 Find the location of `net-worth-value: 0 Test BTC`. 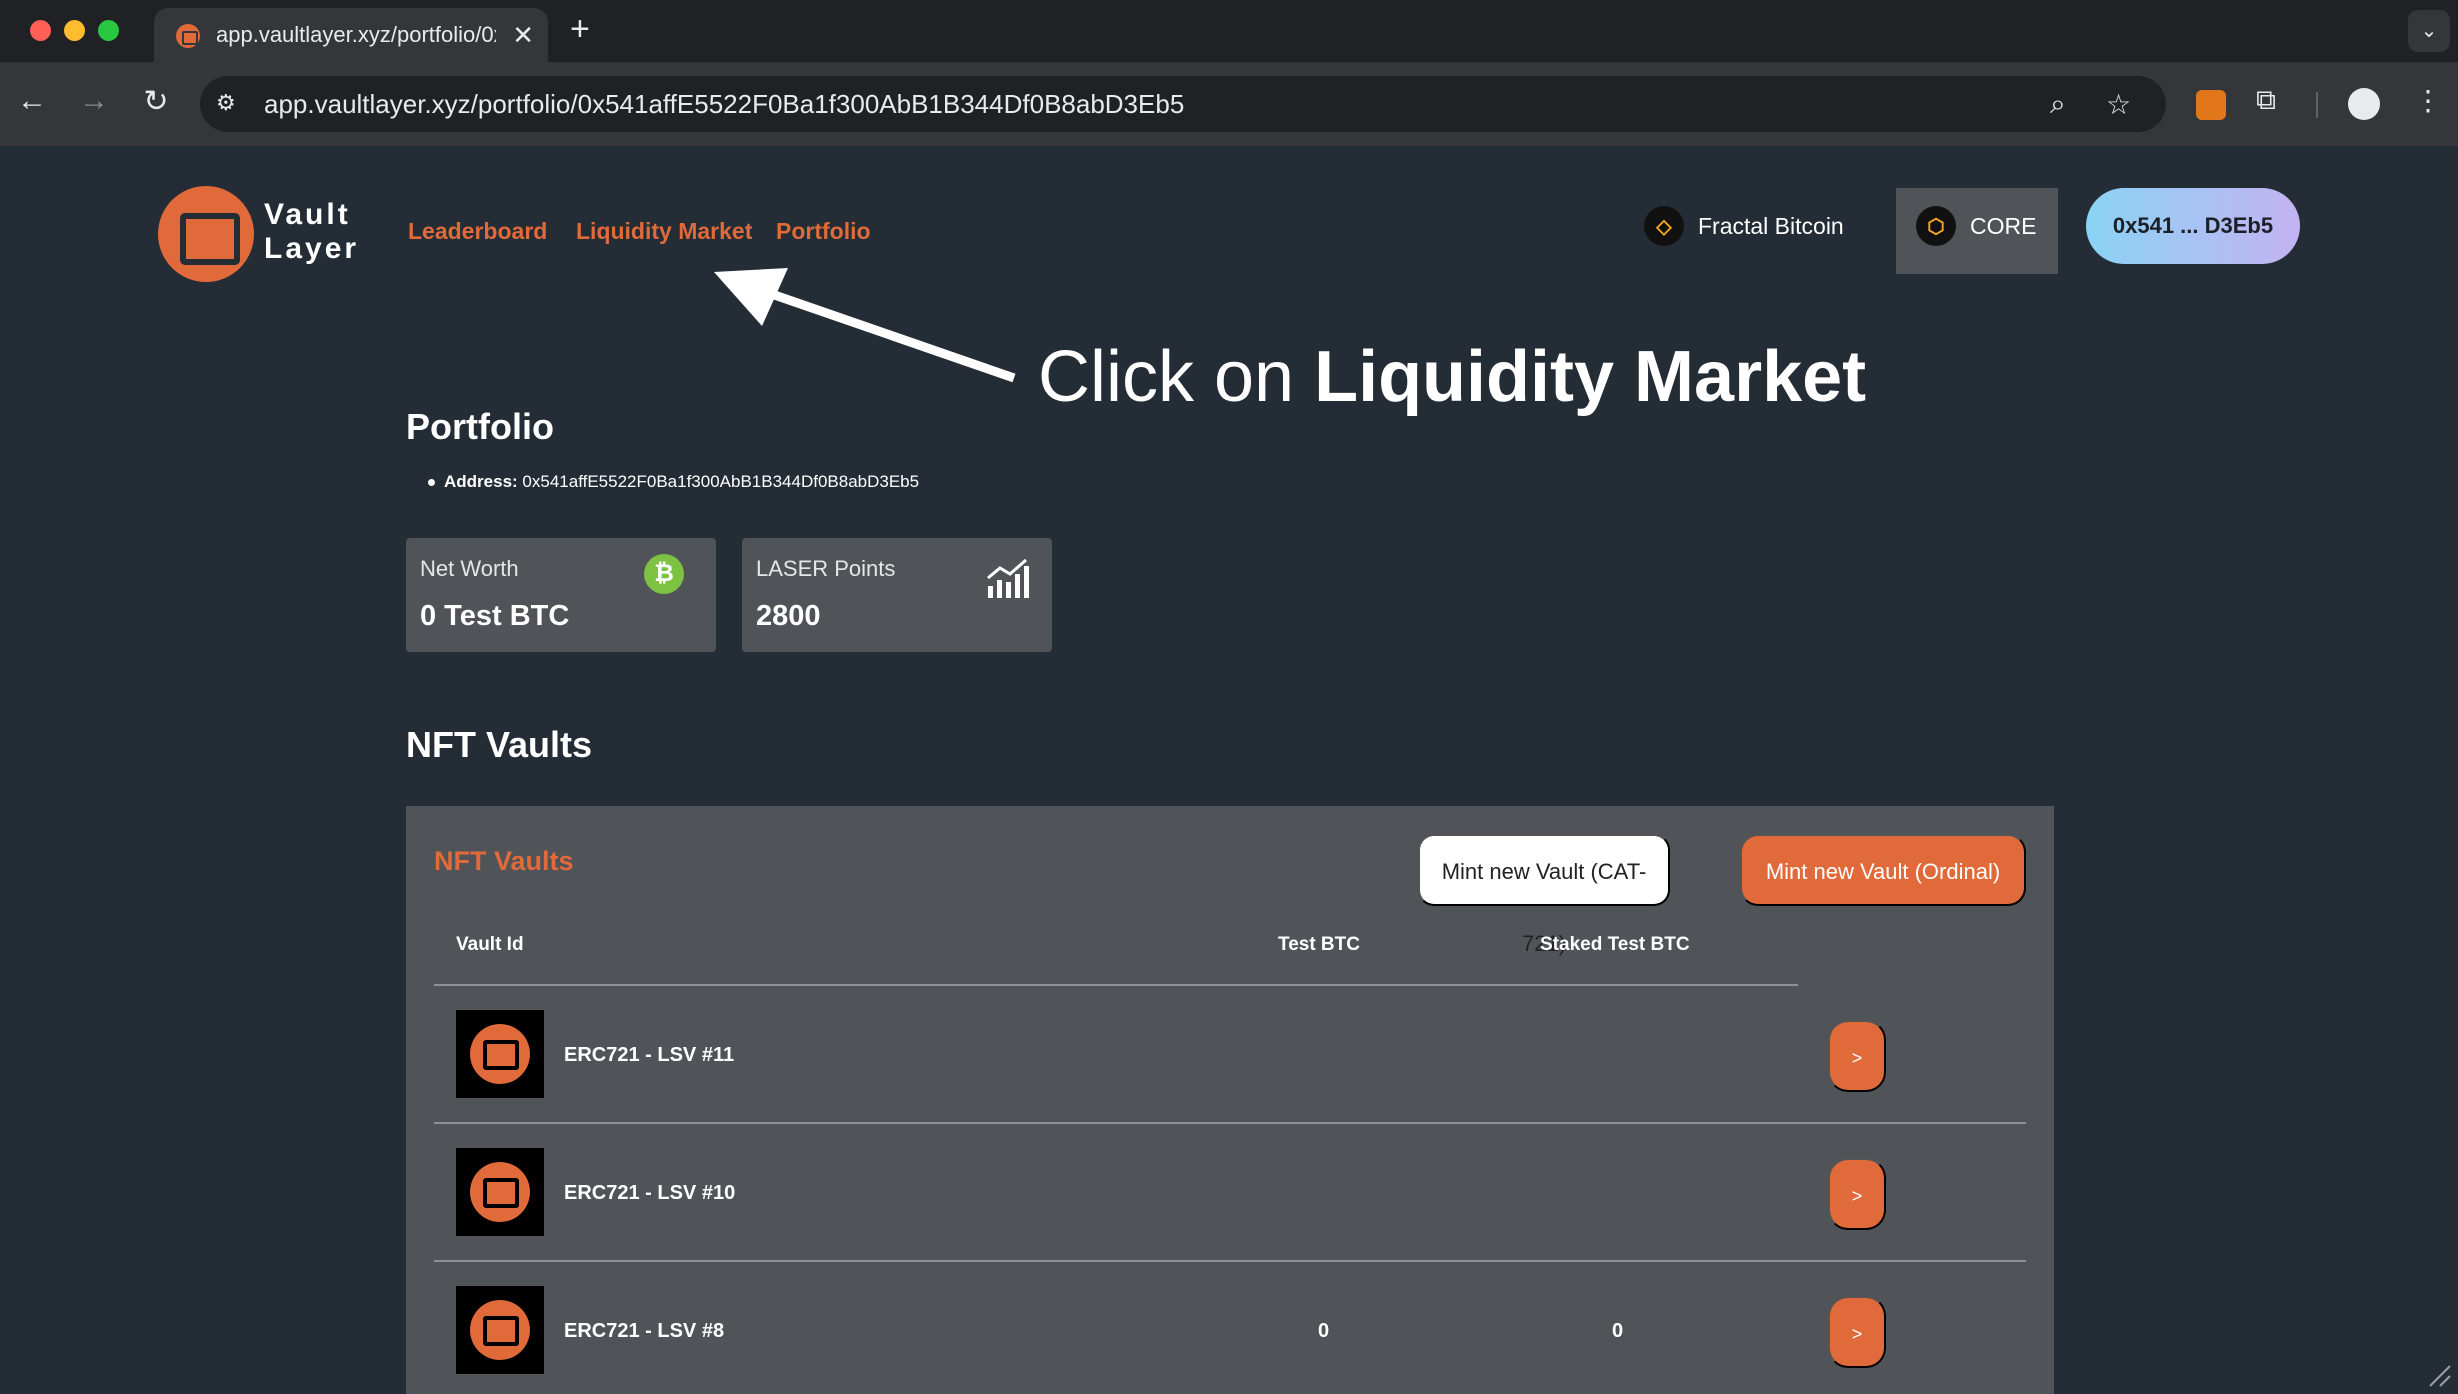

net-worth-value: 0 Test BTC is located at coordinates (495, 616).